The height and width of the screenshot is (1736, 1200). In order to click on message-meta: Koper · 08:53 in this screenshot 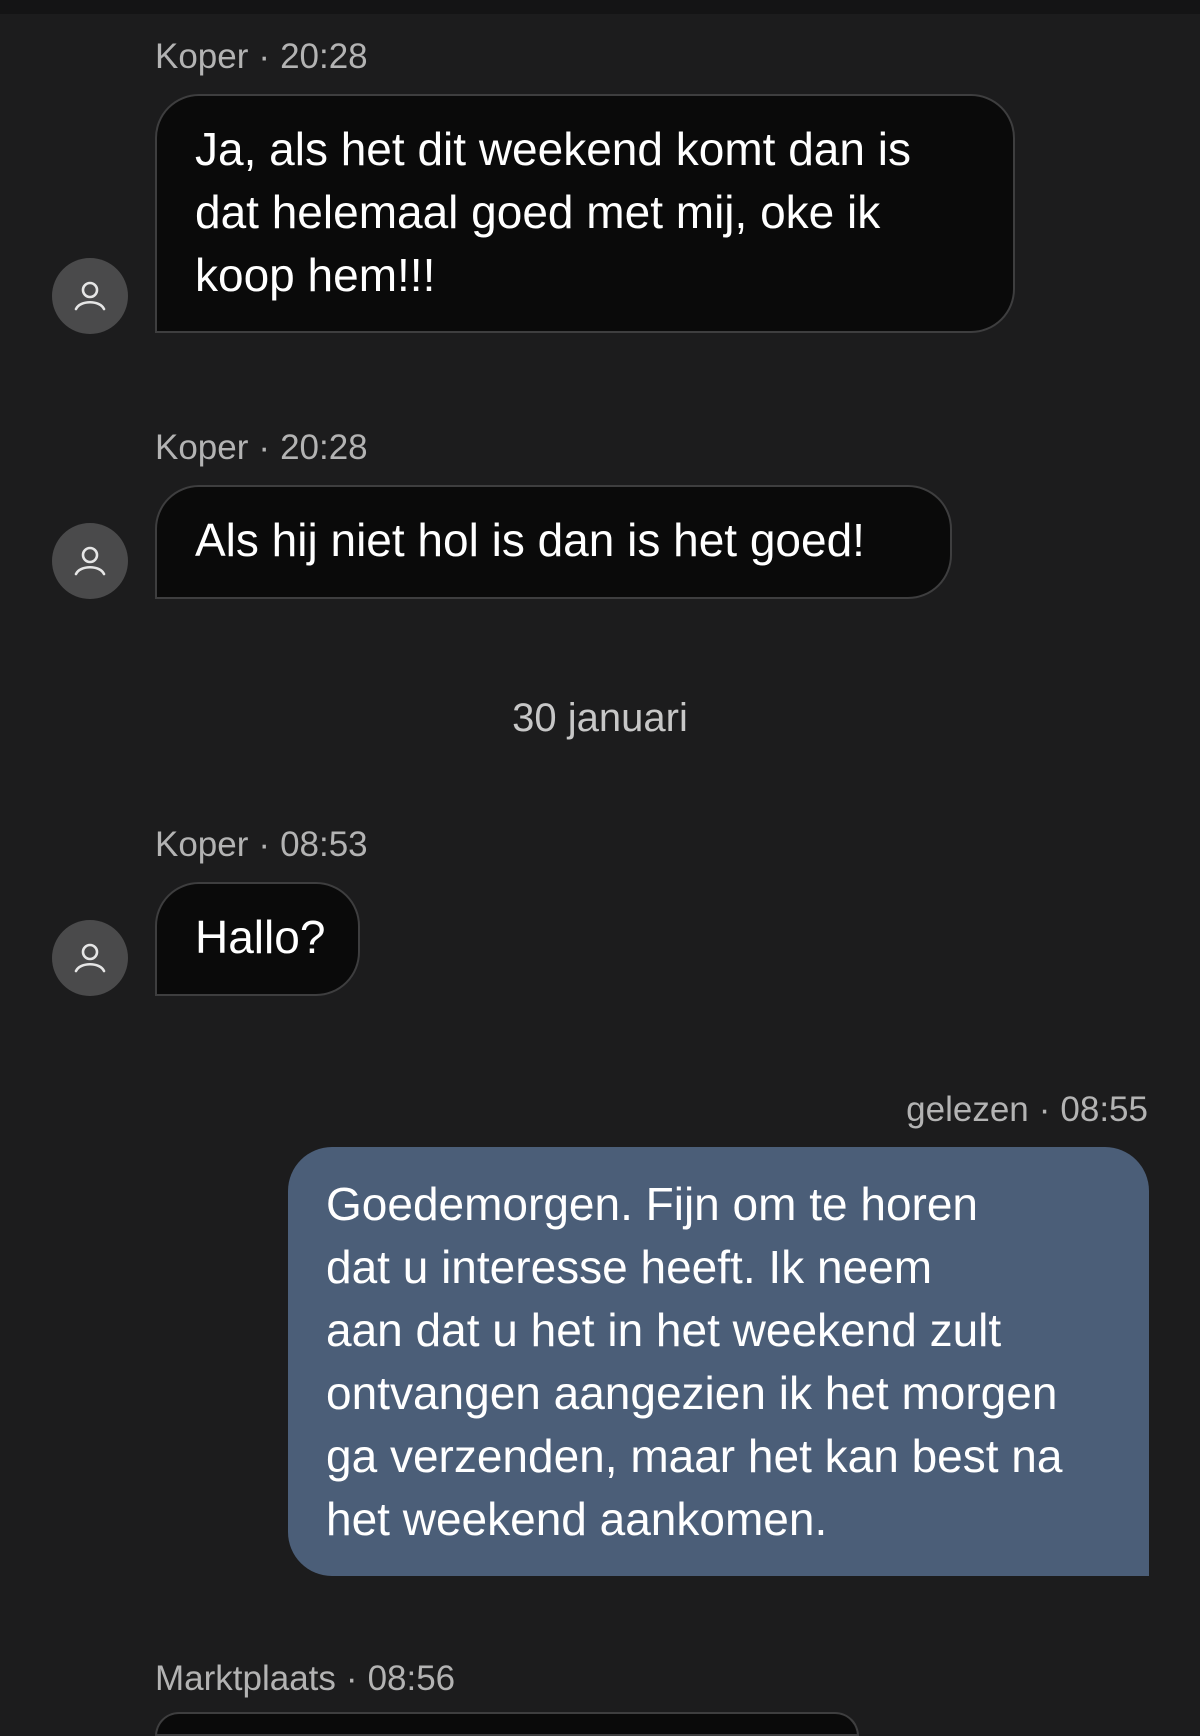, I will do `click(261, 845)`.